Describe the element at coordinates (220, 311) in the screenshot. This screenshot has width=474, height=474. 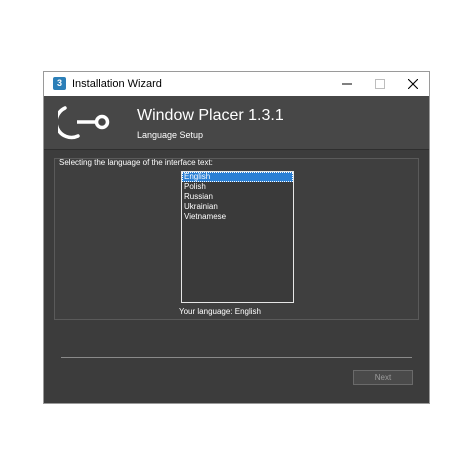
I see `selected-language-status: Your language: English` at that location.